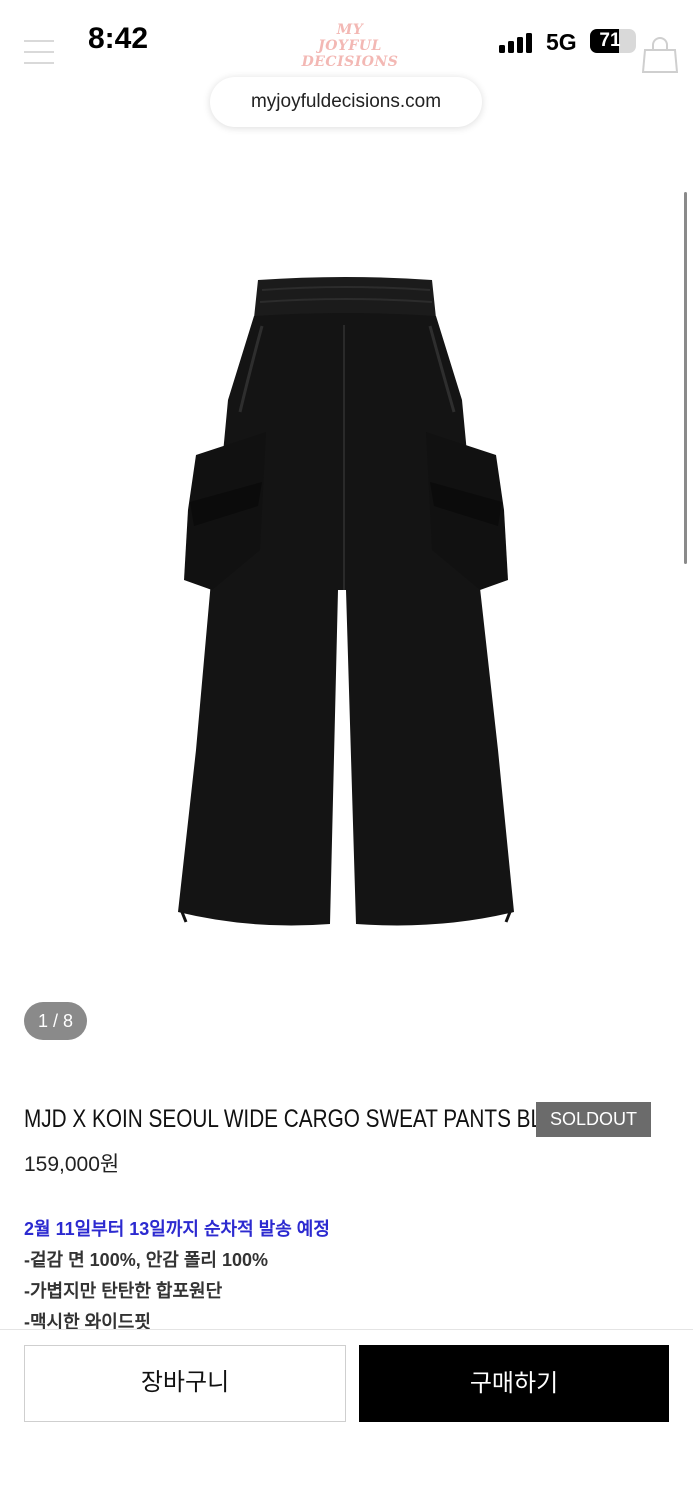 This screenshot has height=1500, width=693. Describe the element at coordinates (610, 40) in the screenshot. I see `battery-percent: 71` at that location.